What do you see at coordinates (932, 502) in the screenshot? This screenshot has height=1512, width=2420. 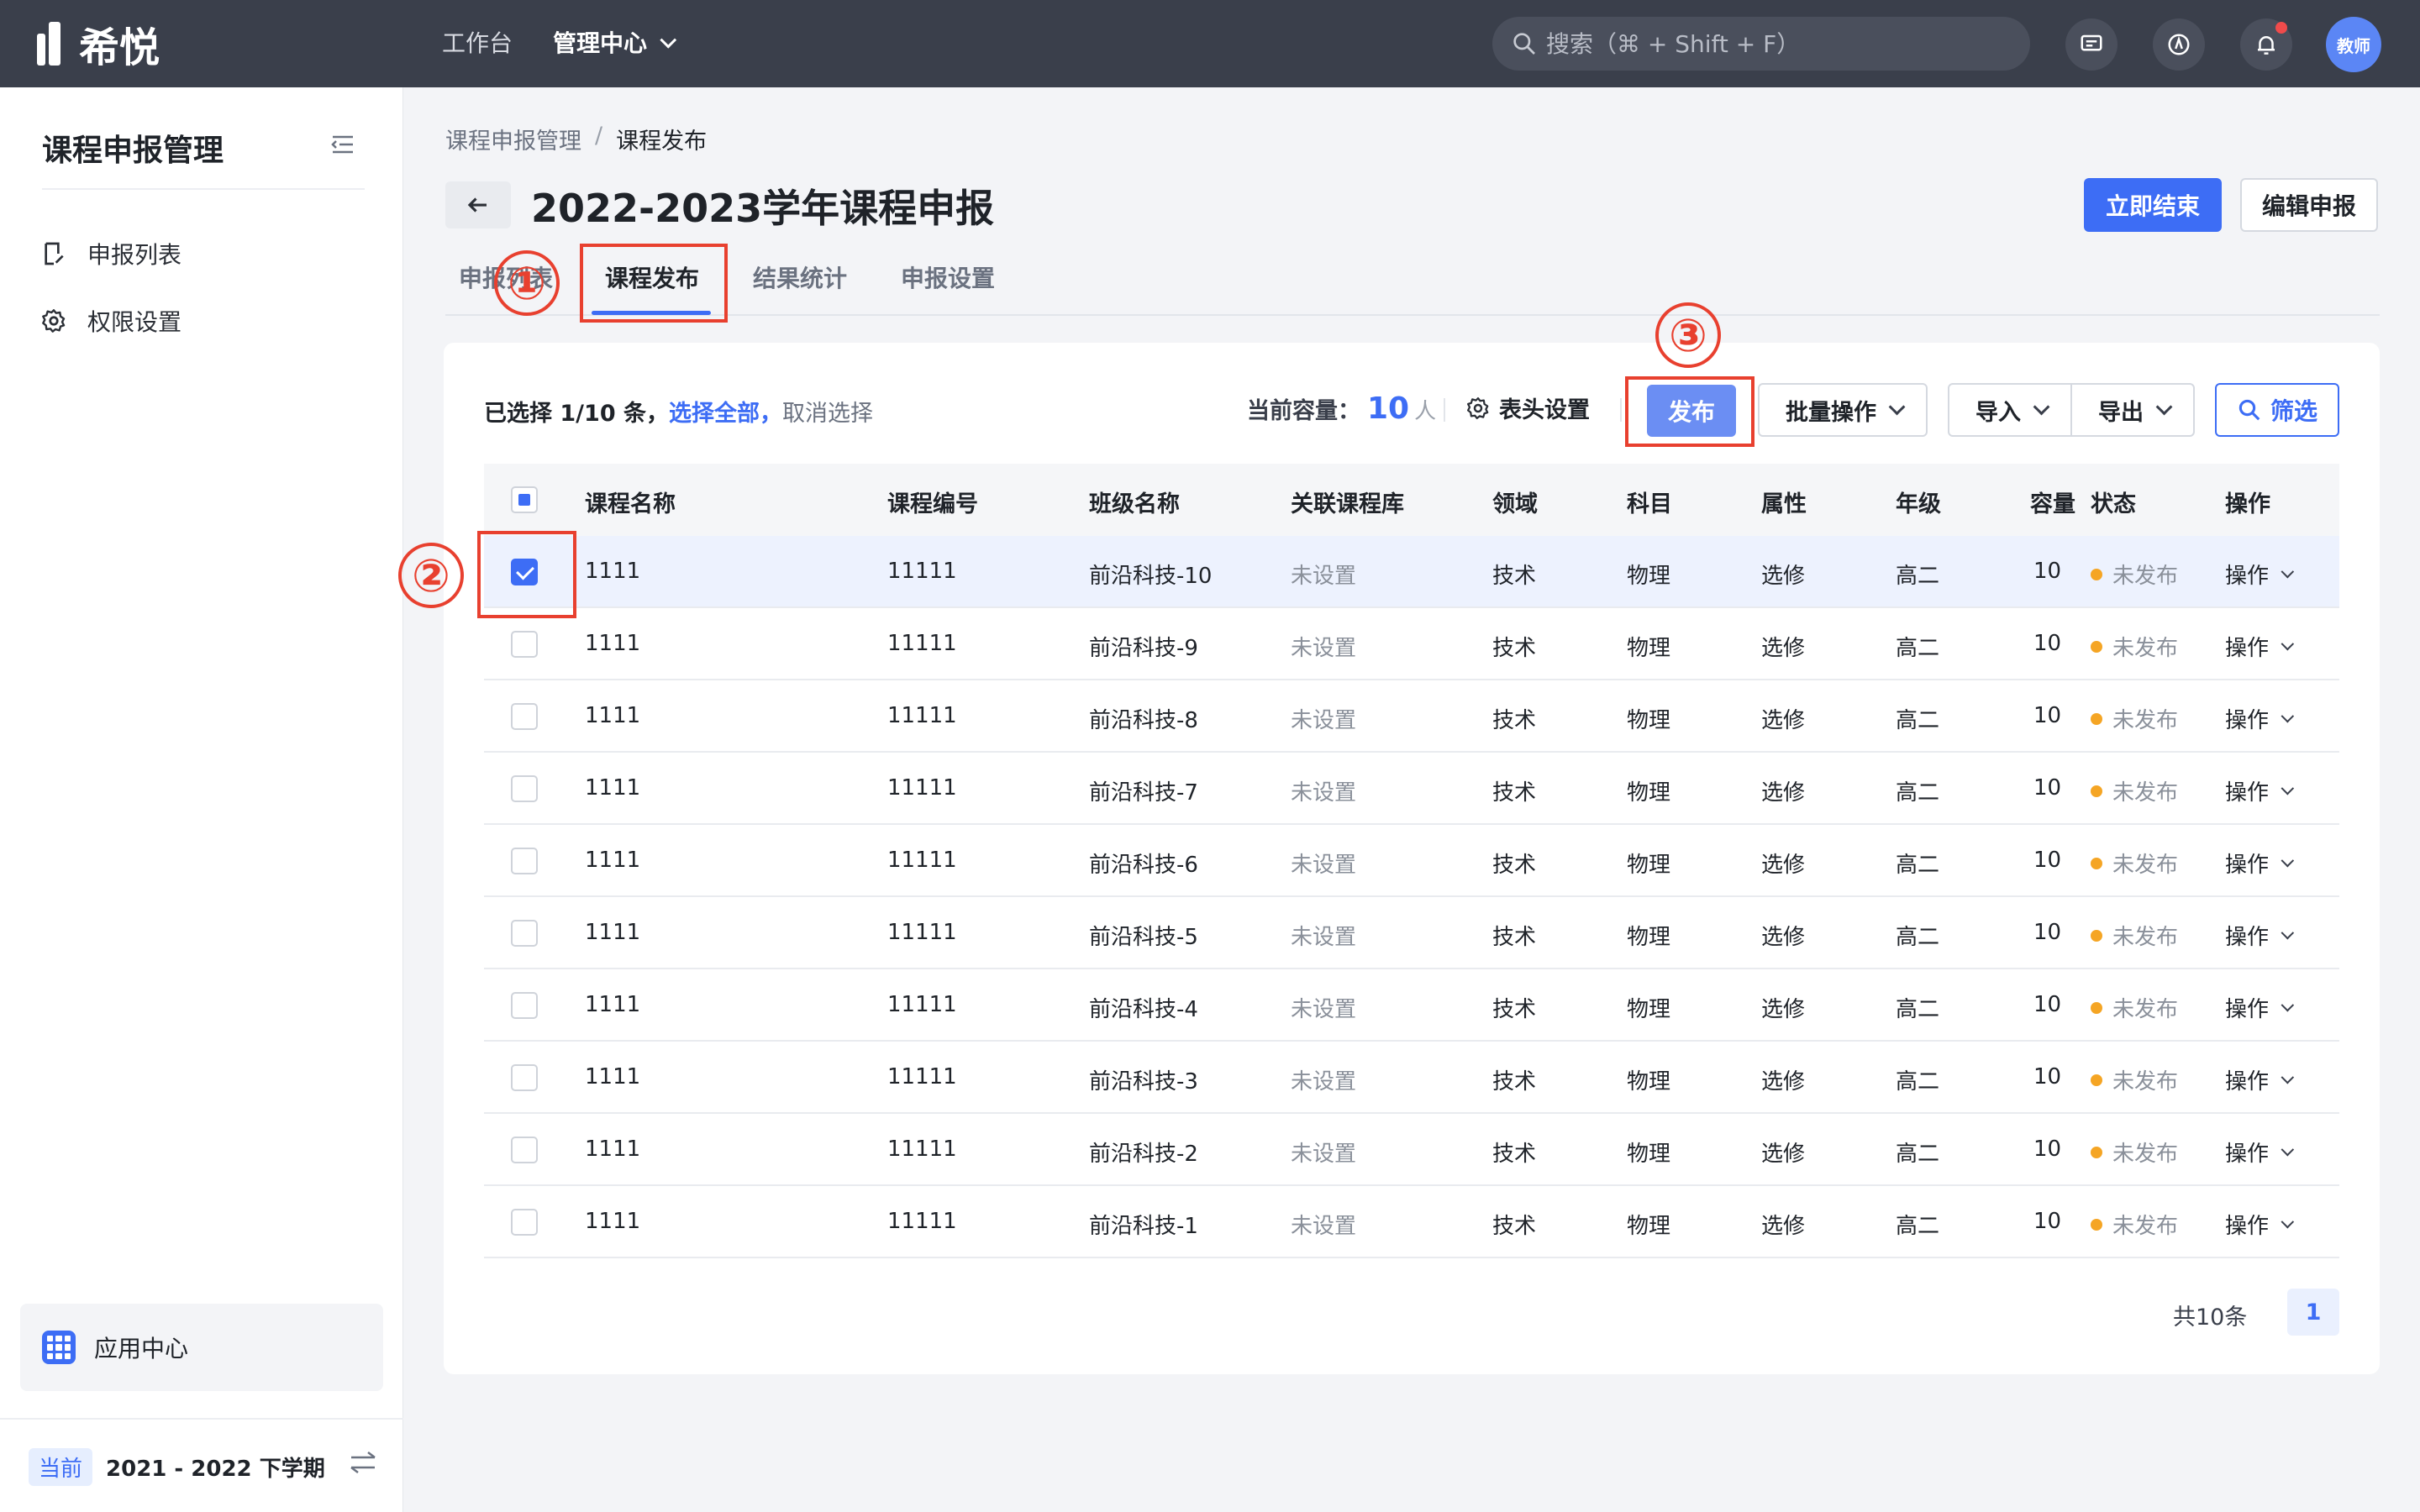 I see `column-header: 课程编号` at bounding box center [932, 502].